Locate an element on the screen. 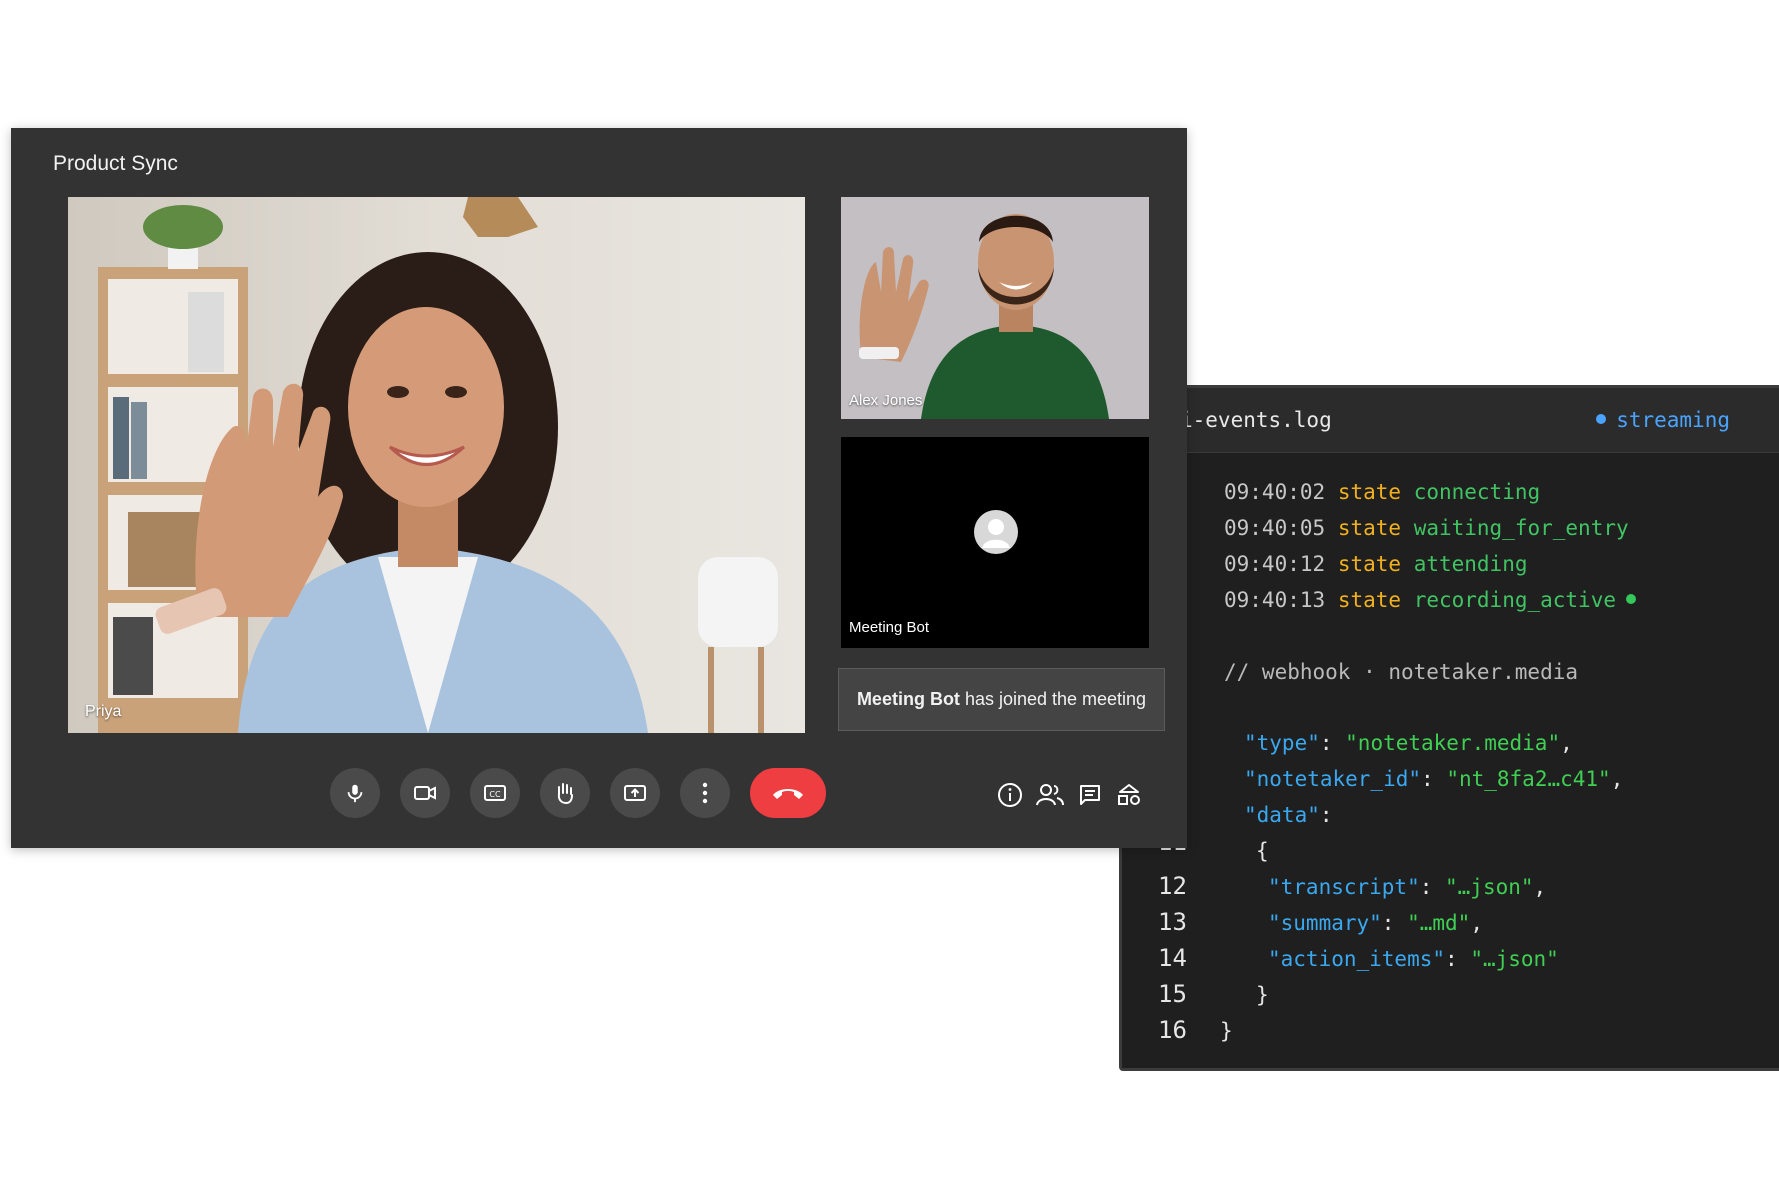 Image resolution: width=1779 pixels, height=1191 pixels. live-dot-icon is located at coordinates (1630, 599).